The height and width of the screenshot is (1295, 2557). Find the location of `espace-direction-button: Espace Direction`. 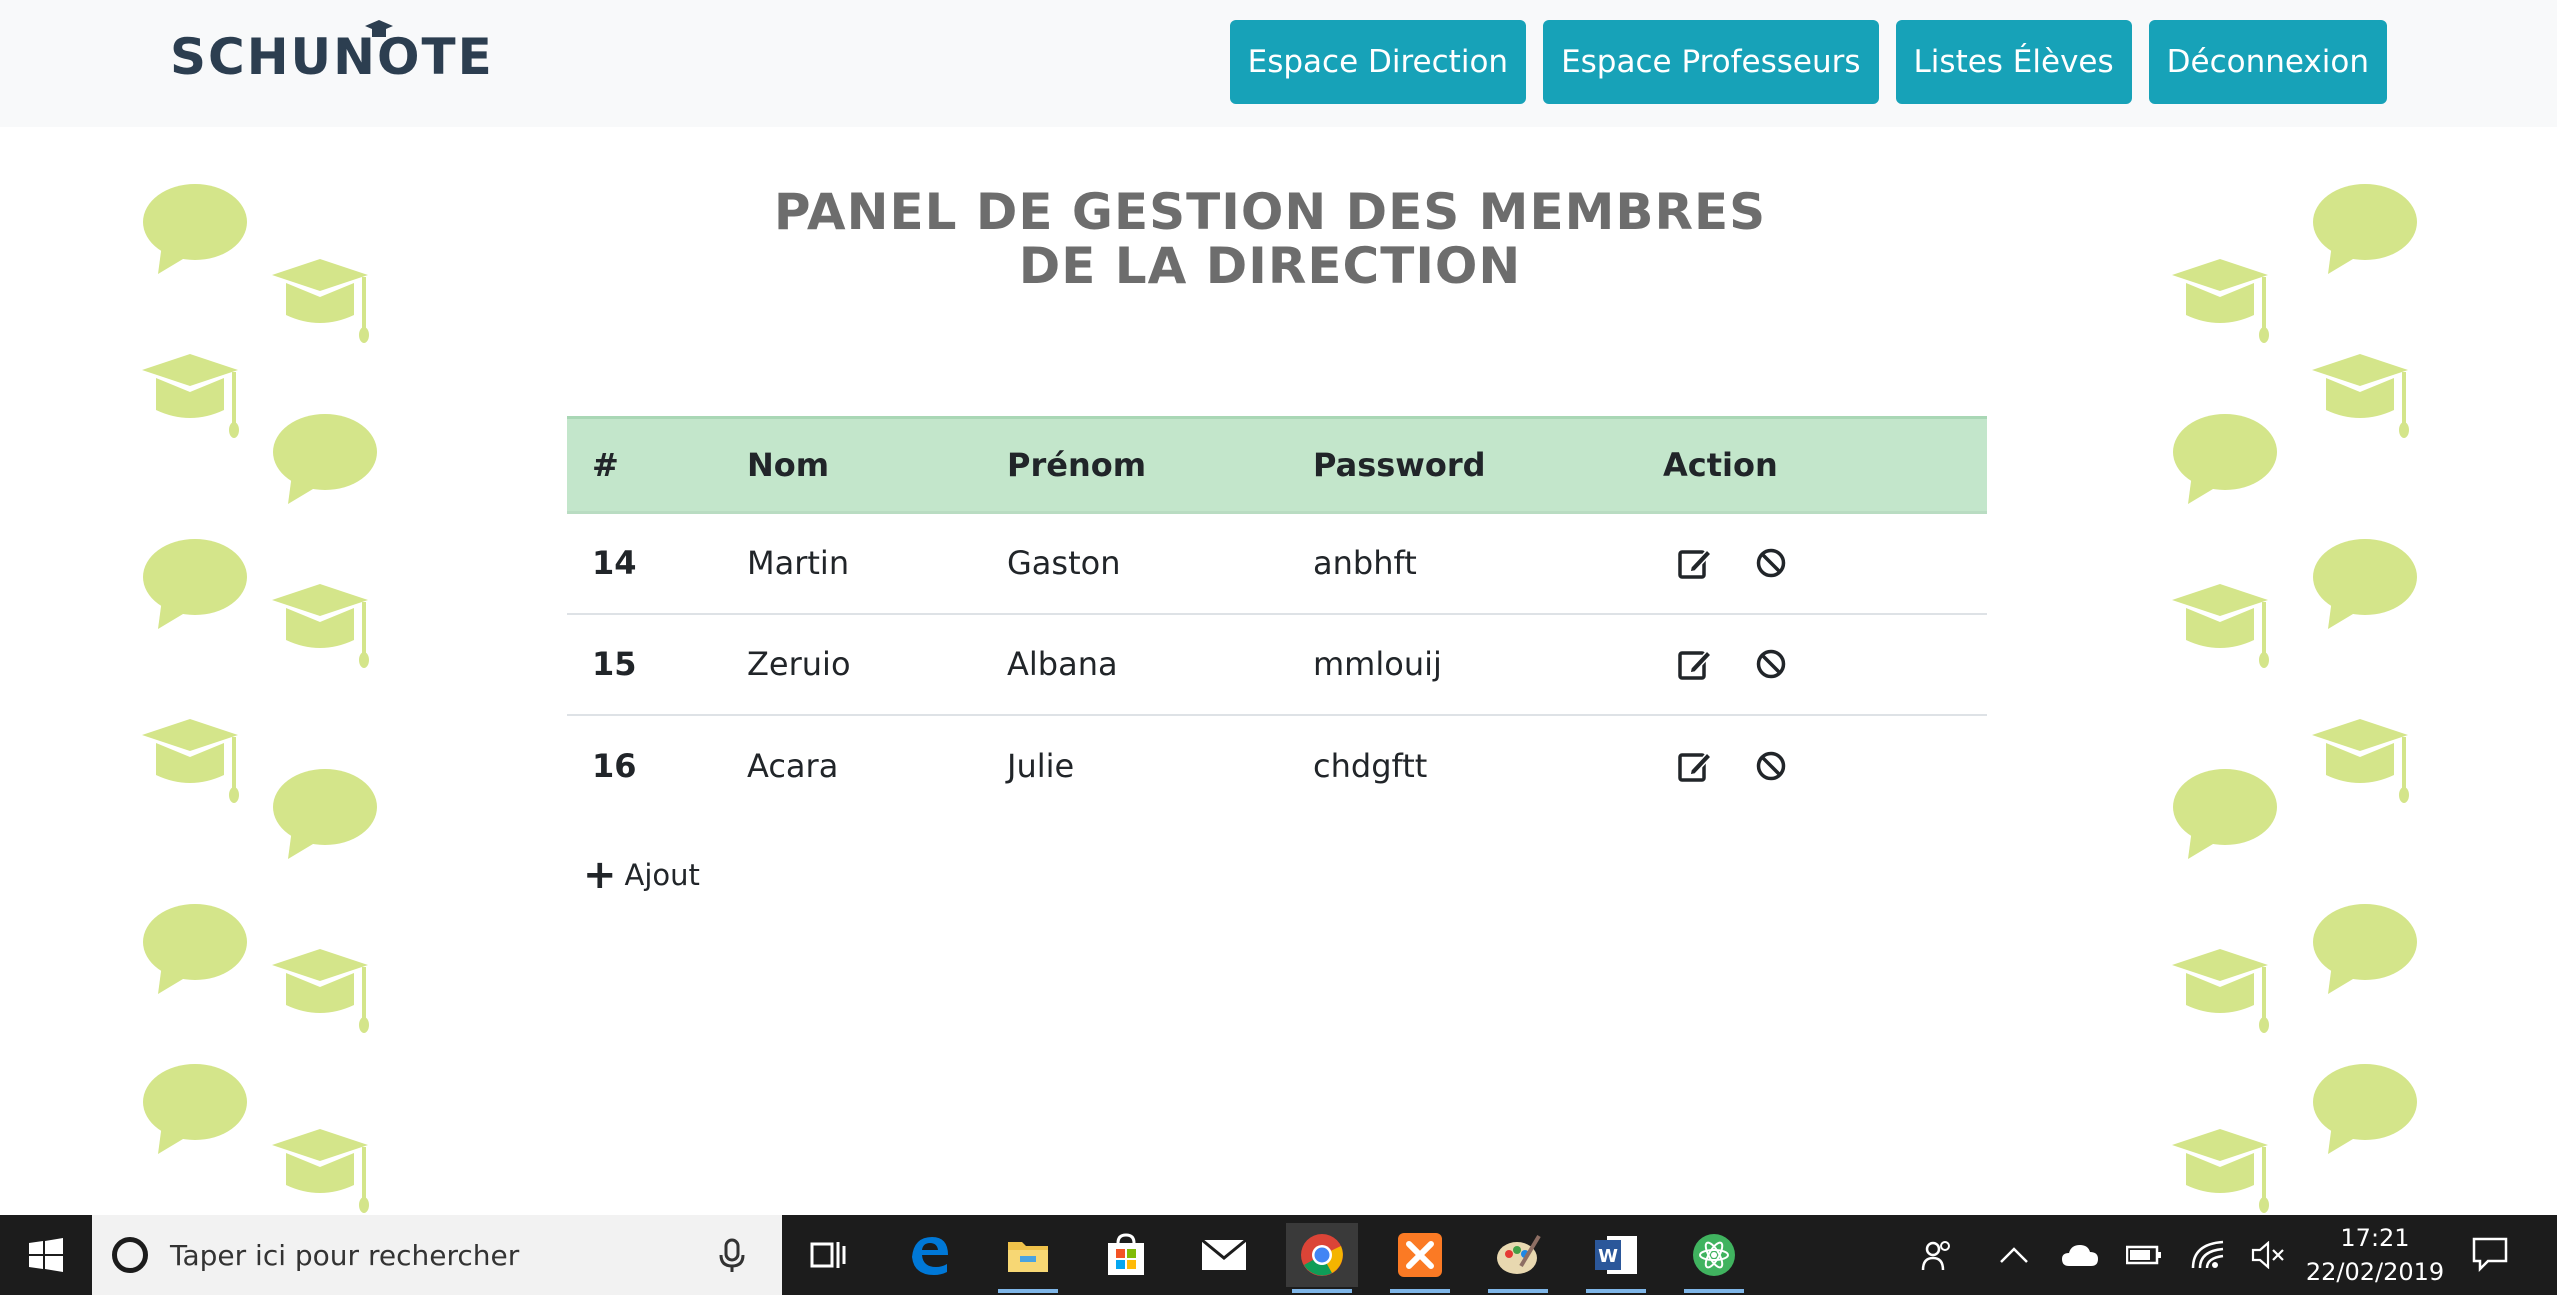

espace-direction-button: Espace Direction is located at coordinates (1378, 62).